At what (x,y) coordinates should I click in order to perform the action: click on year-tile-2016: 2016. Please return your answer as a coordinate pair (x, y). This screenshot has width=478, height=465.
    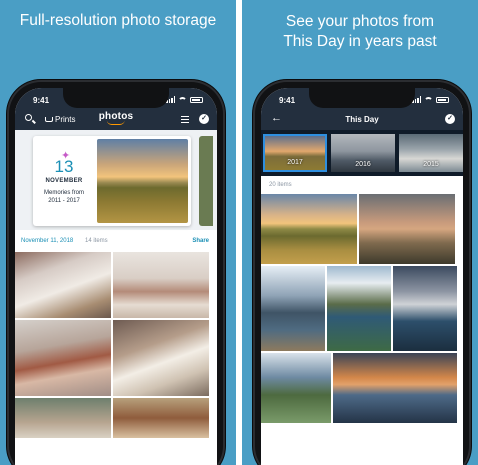
    Looking at the image, I should click on (363, 153).